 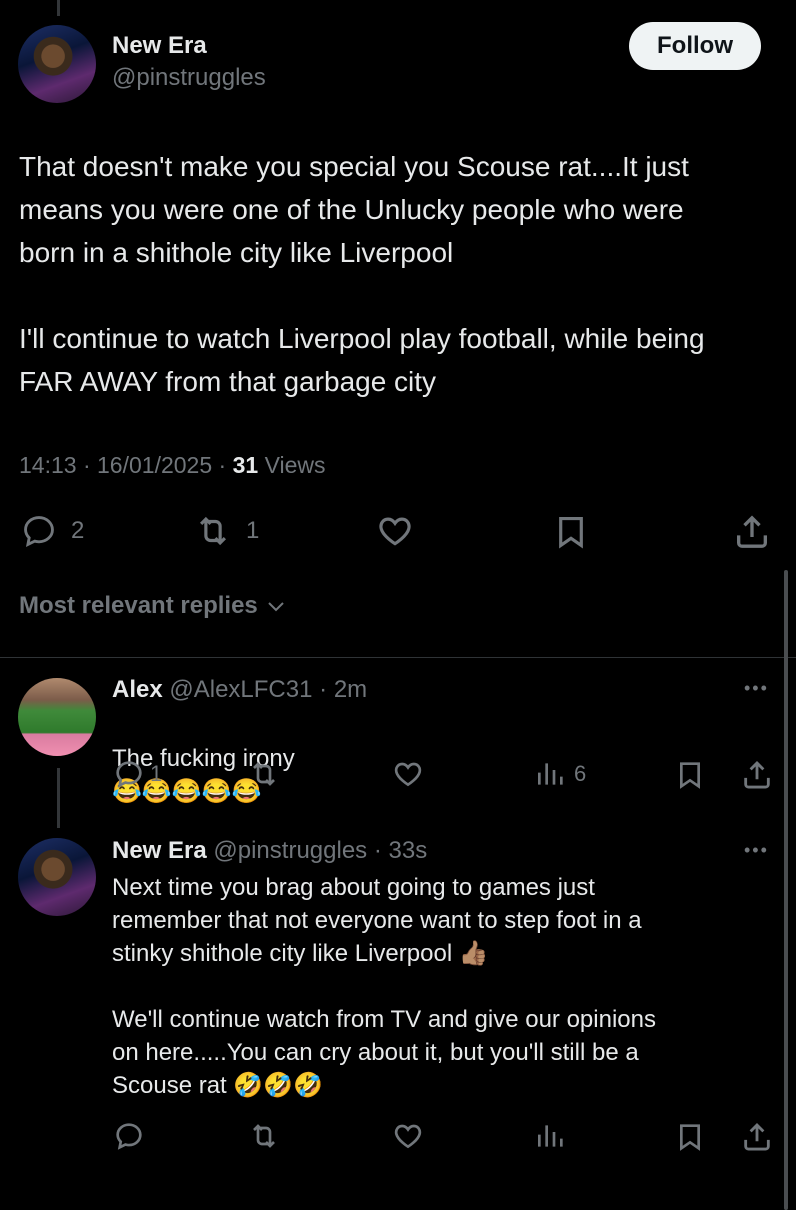 I want to click on reply-header: New Era @pinstruggles · 33s, so click(x=270, y=850).